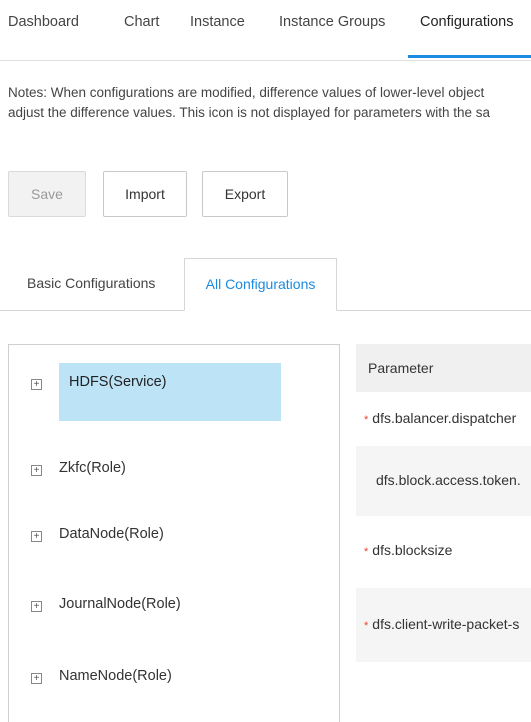 Image resolution: width=531 pixels, height=722 pixels. I want to click on tree-item-label: NameNode(Role), so click(115, 676).